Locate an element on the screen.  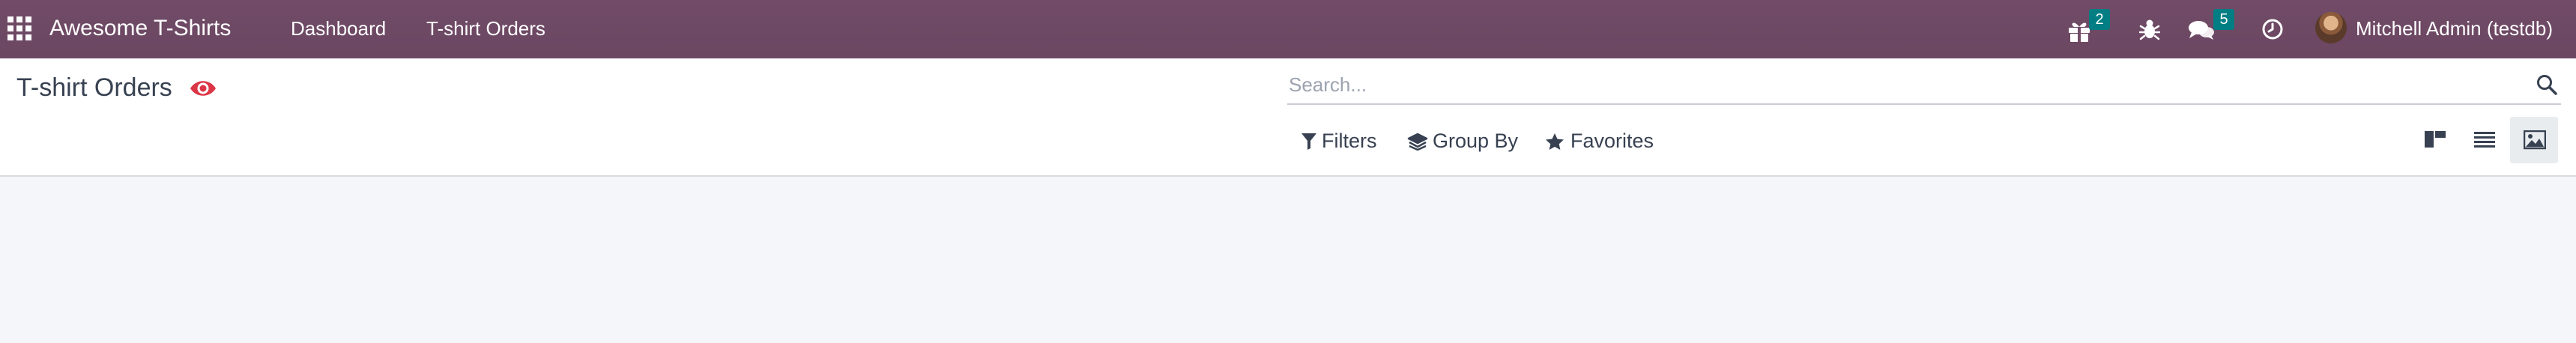
search-icon is located at coordinates (2547, 84).